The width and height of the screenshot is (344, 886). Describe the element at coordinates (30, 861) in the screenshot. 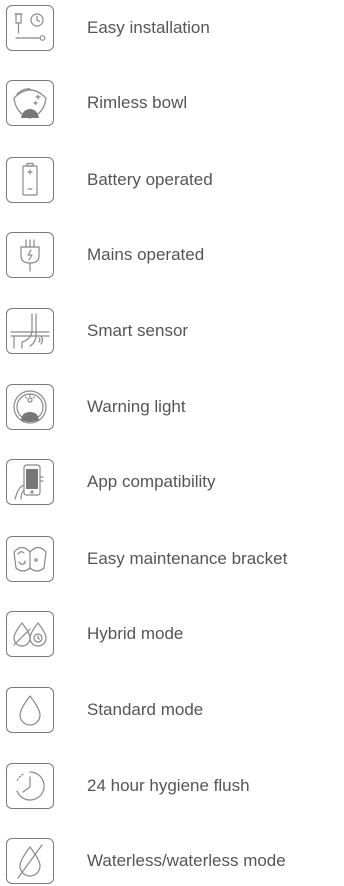

I see `no-water-drop-icon` at that location.